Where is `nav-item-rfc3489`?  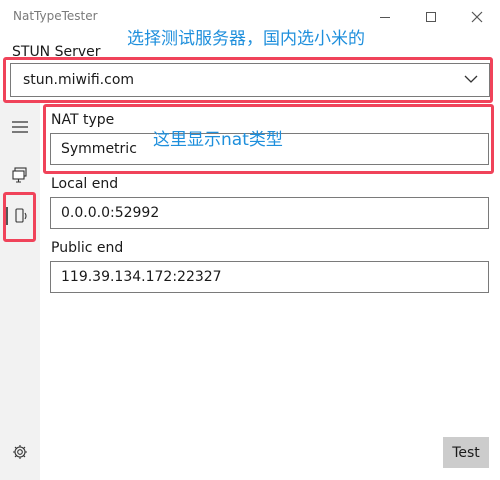 nav-item-rfc3489 is located at coordinates (20, 175).